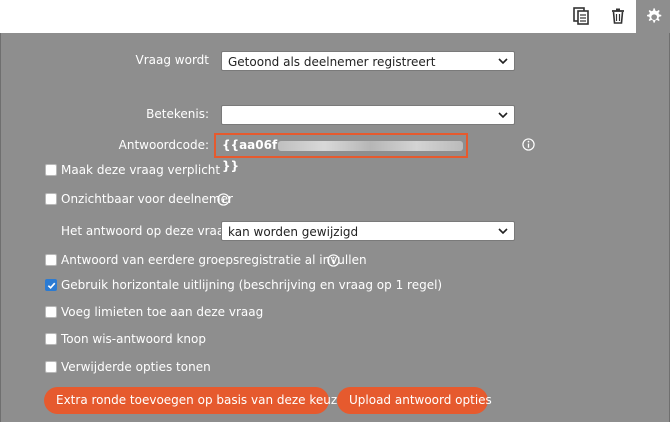  What do you see at coordinates (163, 145) in the screenshot?
I see `answer-code-label: Antwoordcode:` at bounding box center [163, 145].